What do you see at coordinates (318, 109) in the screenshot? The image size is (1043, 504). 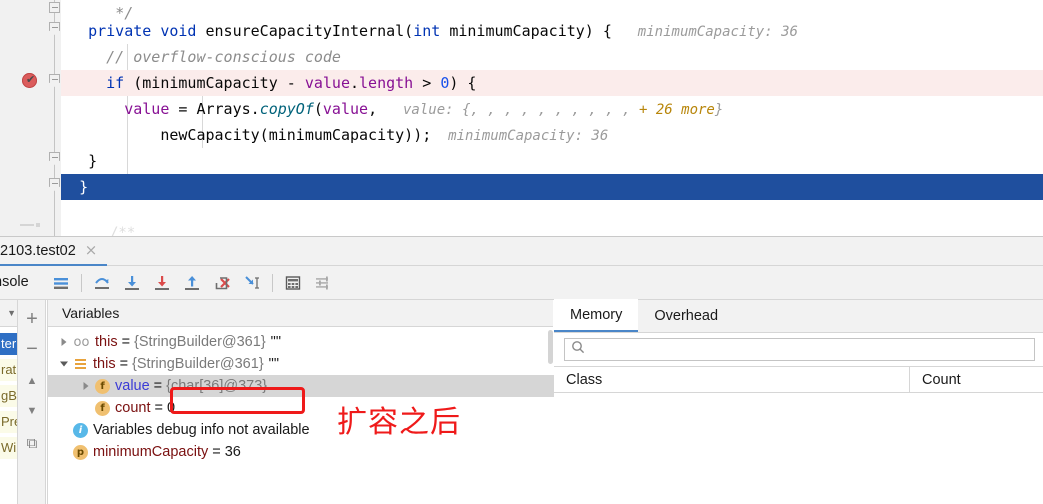 I see `code-token: (` at bounding box center [318, 109].